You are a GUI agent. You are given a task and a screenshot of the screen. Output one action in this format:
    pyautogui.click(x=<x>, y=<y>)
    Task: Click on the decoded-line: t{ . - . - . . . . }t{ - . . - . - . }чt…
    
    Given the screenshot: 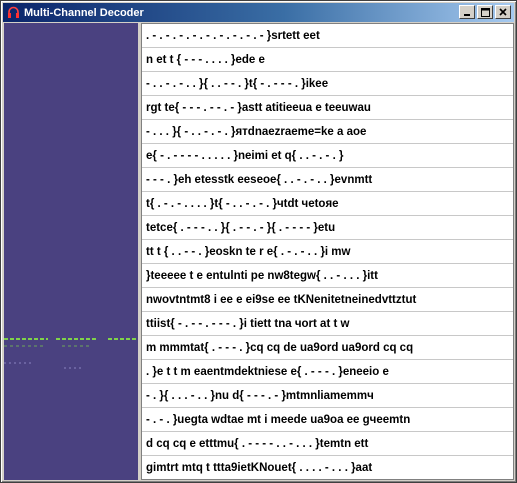 What is the action you would take?
    pyautogui.click(x=327, y=204)
    